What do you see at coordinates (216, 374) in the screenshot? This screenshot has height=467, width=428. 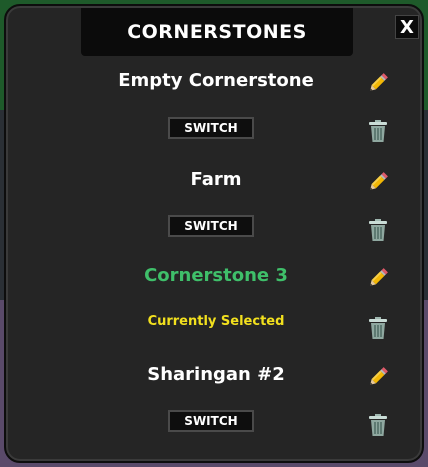 I see `slot-name: Sharingan #2` at bounding box center [216, 374].